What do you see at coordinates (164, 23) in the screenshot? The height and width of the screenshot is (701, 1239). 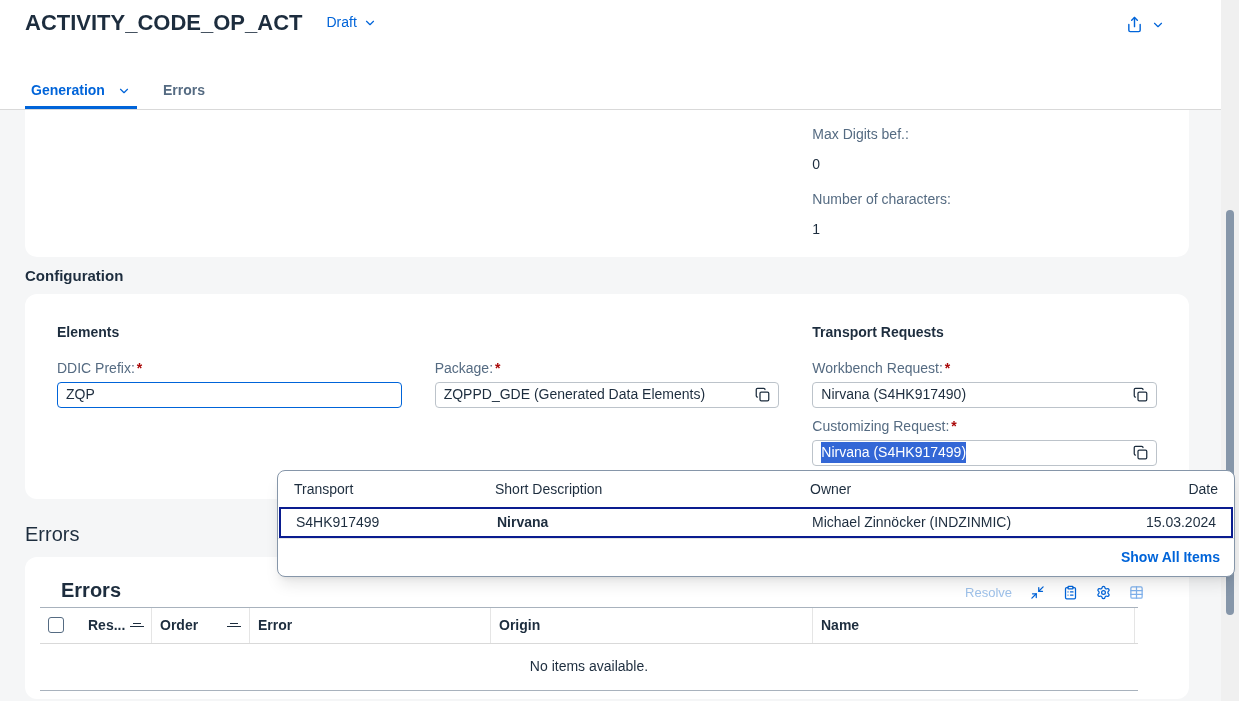 I see `page-title: ACTIVITY_CODE_OP_ACT` at bounding box center [164, 23].